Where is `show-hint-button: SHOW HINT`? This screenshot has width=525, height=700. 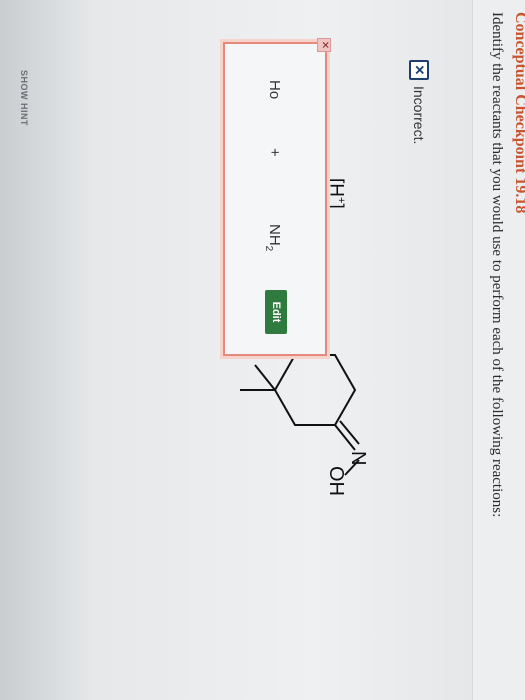
show-hint-button: SHOW HINT is located at coordinates (24, 98).